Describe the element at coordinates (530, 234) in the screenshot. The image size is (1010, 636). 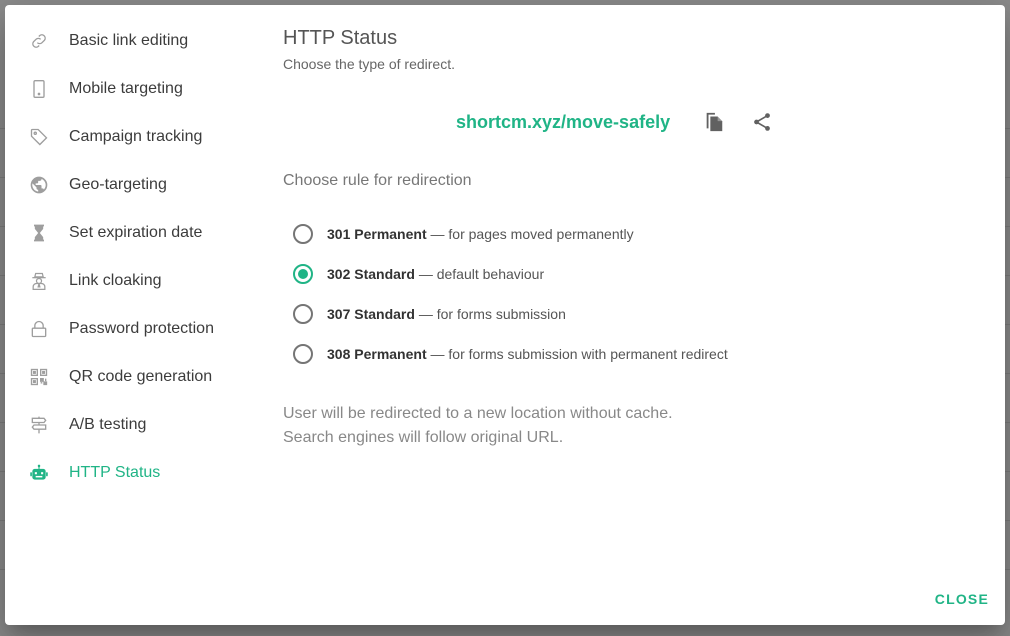
I see `option-description: — for pages moved permanently` at that location.